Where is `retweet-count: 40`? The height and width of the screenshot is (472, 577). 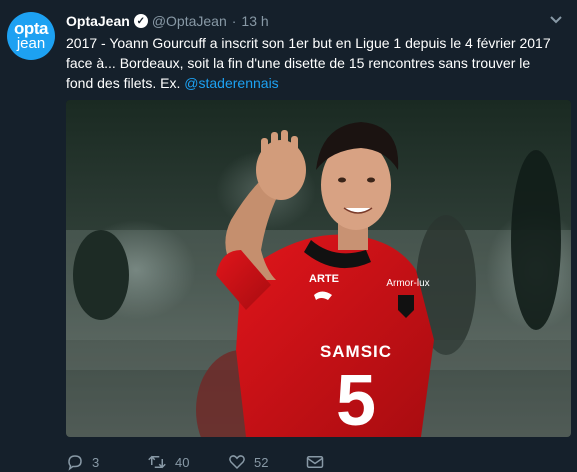
retweet-count: 40 is located at coordinates (182, 462).